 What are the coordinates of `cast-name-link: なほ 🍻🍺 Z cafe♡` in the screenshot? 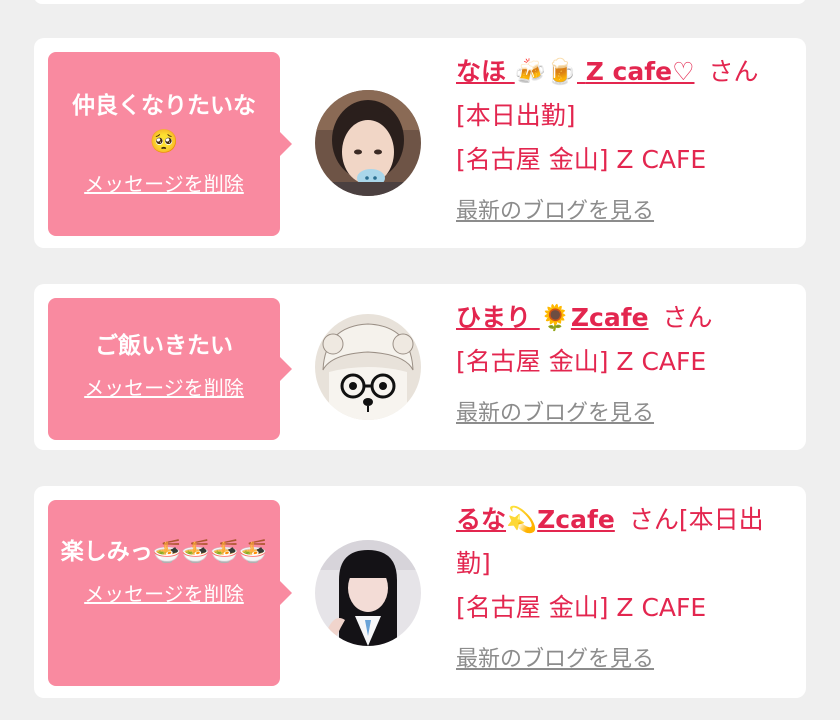 It's located at (575, 71).